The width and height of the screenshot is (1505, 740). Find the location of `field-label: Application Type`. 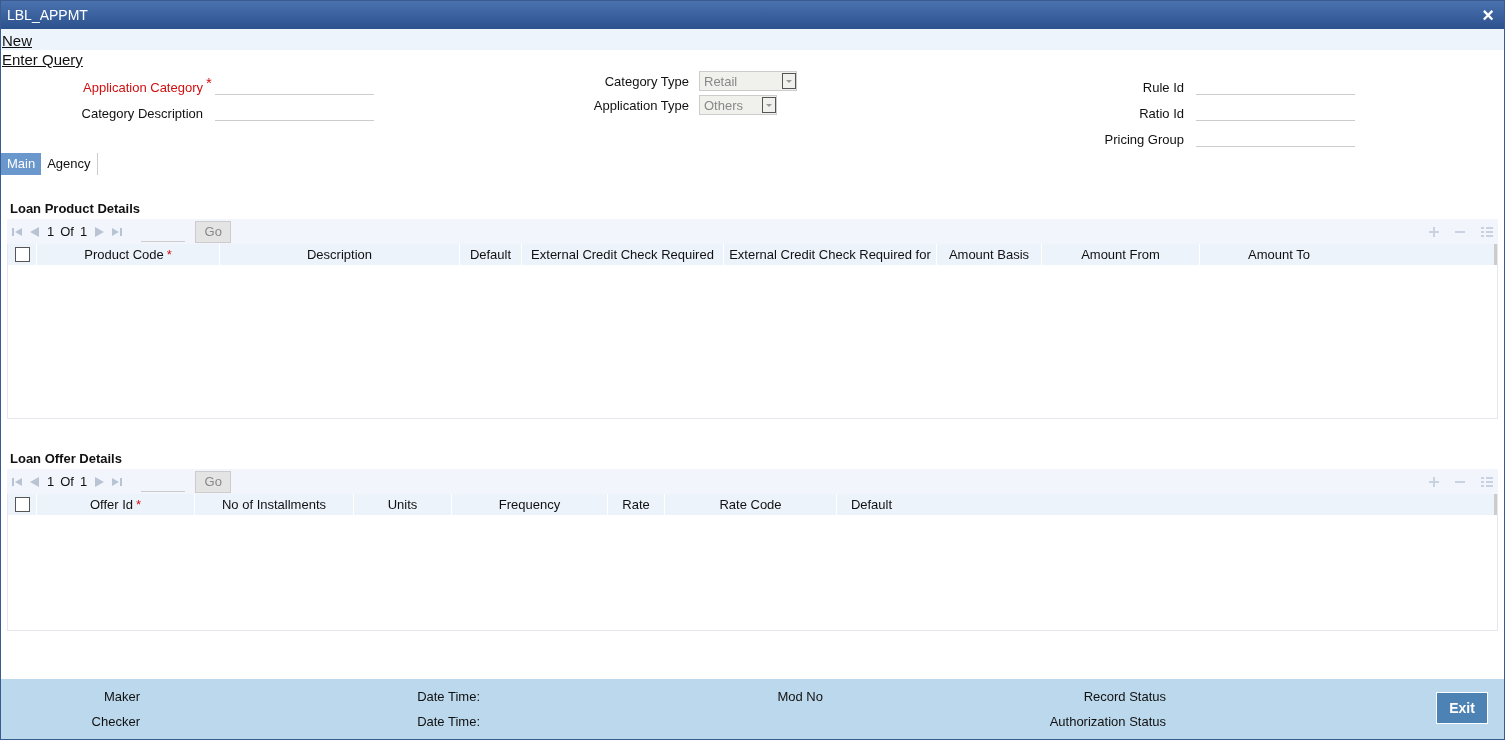

field-label: Application Type is located at coordinates (640, 105).